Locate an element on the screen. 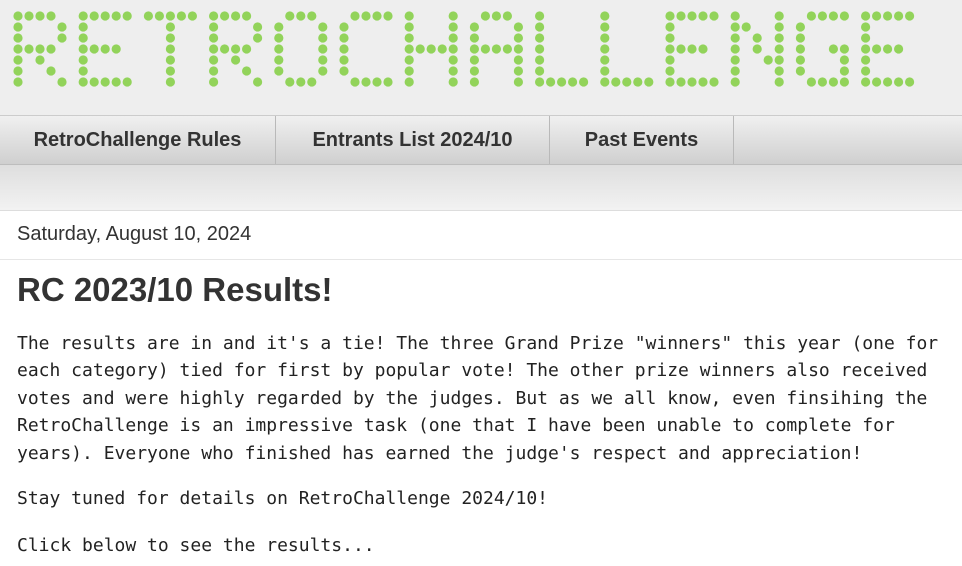 This screenshot has height=566, width=962. date-header: Saturday, August 10, 2024 is located at coordinates (481, 235).